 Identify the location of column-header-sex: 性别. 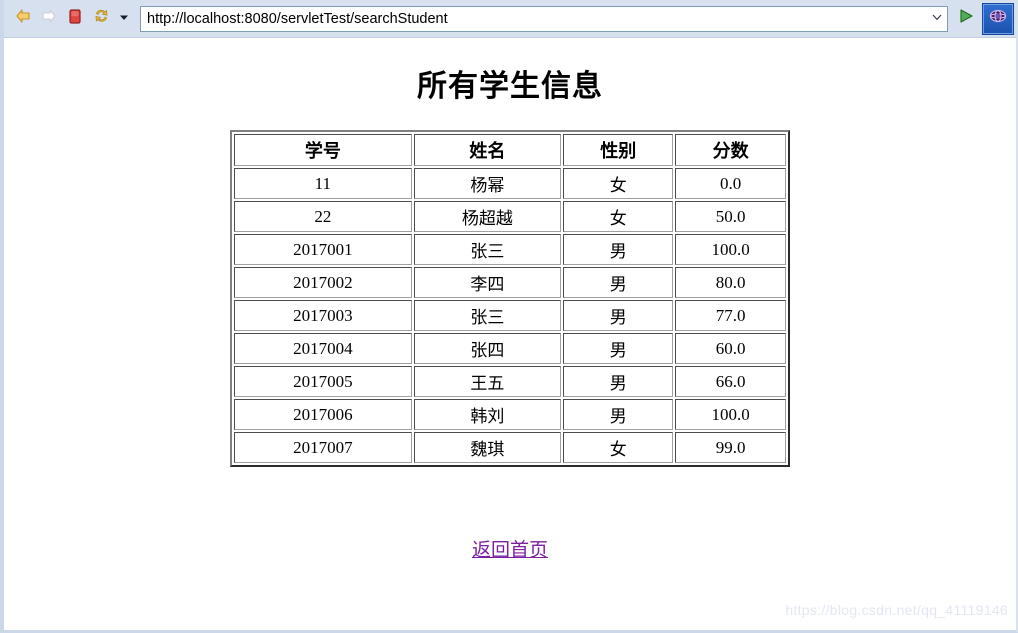
(618, 150).